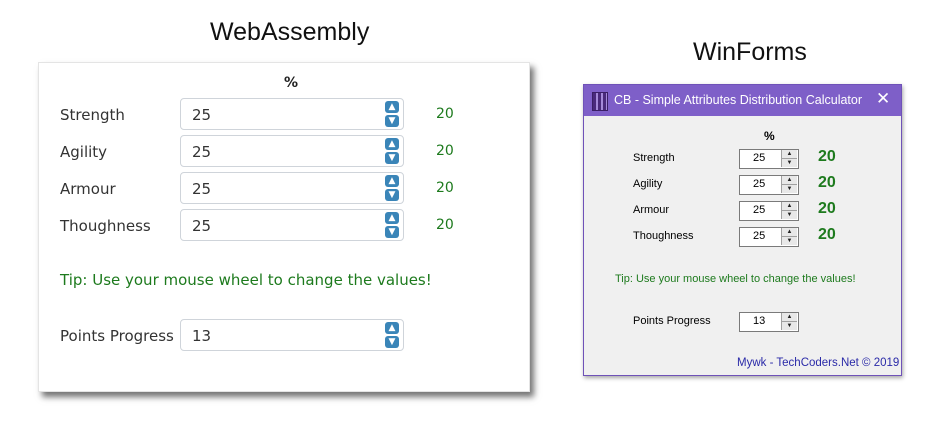 This screenshot has width=945, height=426. Describe the element at coordinates (600, 101) in the screenshot. I see `app-icon` at that location.